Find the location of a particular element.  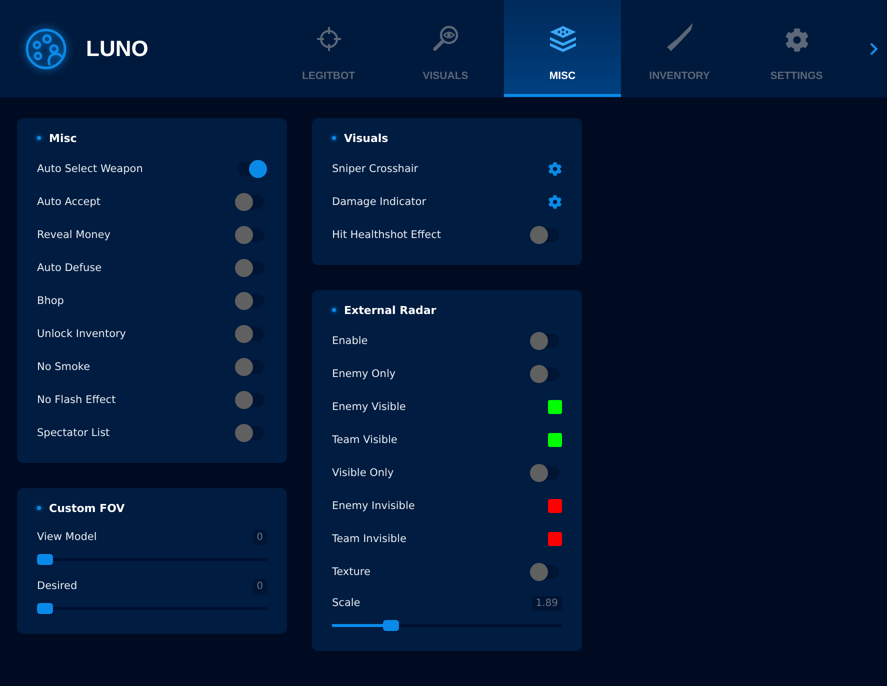

nav-tab: LEGITBOT is located at coordinates (328, 48).